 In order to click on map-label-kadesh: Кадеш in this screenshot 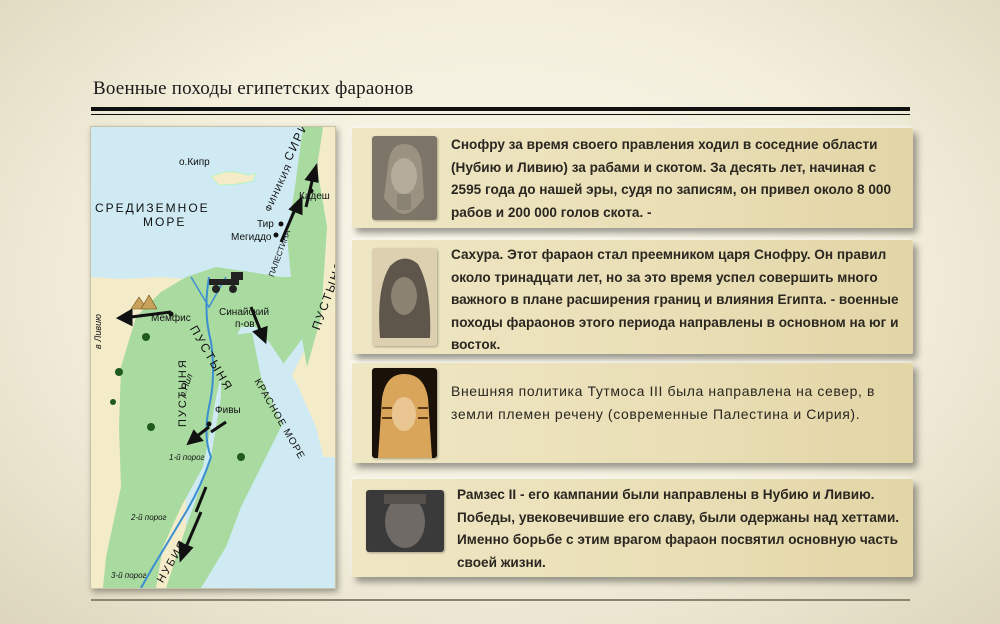, I will do `click(314, 196)`.